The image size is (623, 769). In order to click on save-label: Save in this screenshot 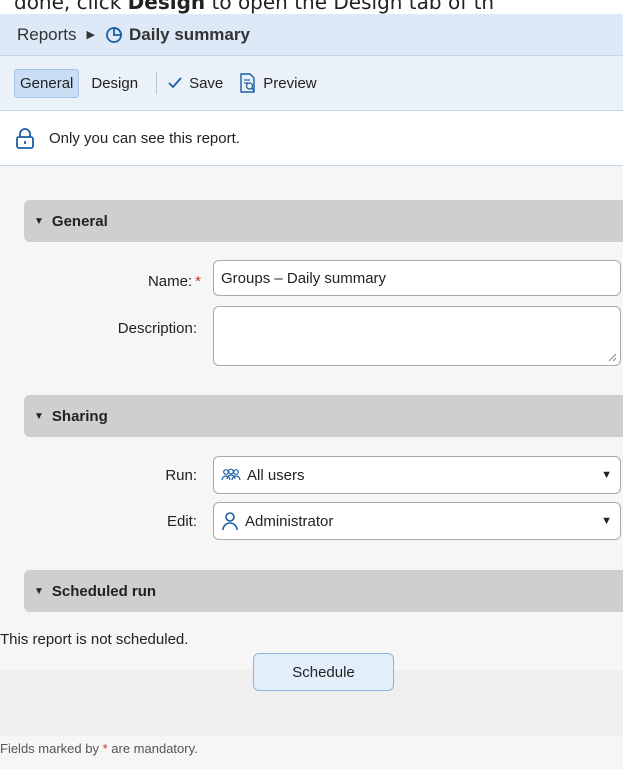, I will do `click(206, 83)`.